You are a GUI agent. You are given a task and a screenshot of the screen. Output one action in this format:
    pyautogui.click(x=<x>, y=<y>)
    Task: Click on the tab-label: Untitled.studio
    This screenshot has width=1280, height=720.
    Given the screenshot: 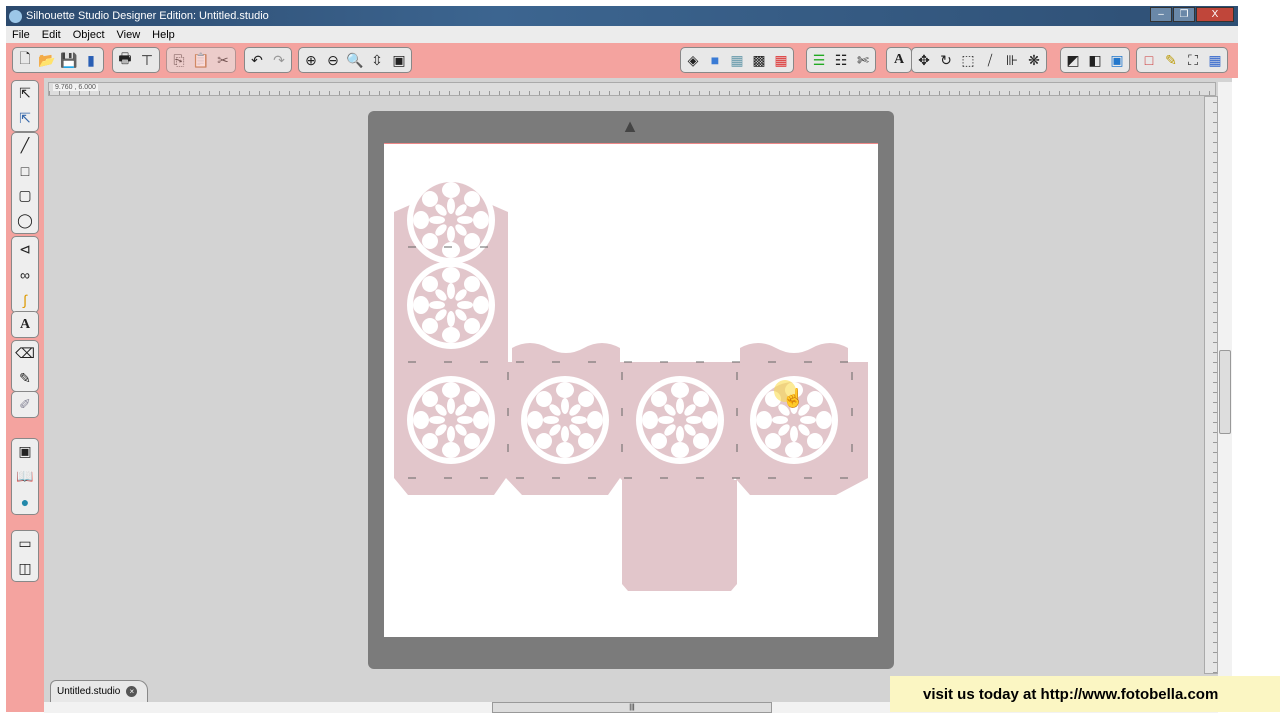 What is the action you would take?
    pyautogui.click(x=89, y=691)
    